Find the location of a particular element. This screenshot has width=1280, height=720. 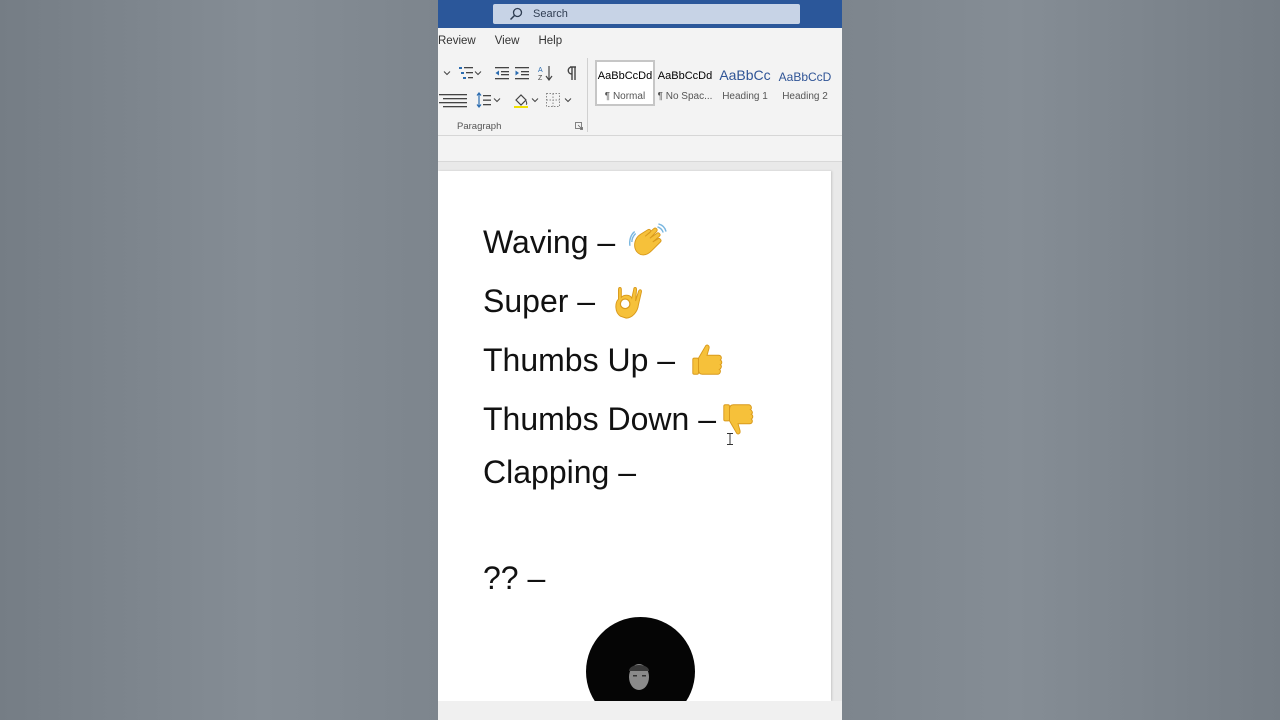

document-line: ?? – is located at coordinates (514, 578).